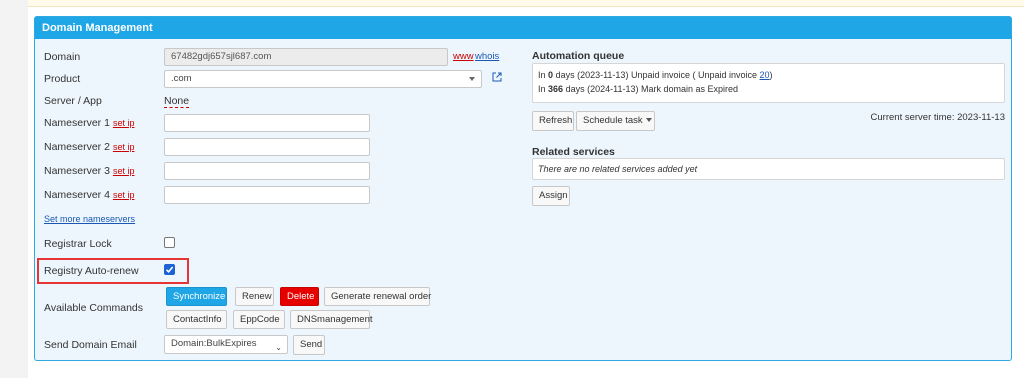 The height and width of the screenshot is (378, 1024). Describe the element at coordinates (214, 343) in the screenshot. I see `email-template-value: Domain:BulkExpires` at that location.